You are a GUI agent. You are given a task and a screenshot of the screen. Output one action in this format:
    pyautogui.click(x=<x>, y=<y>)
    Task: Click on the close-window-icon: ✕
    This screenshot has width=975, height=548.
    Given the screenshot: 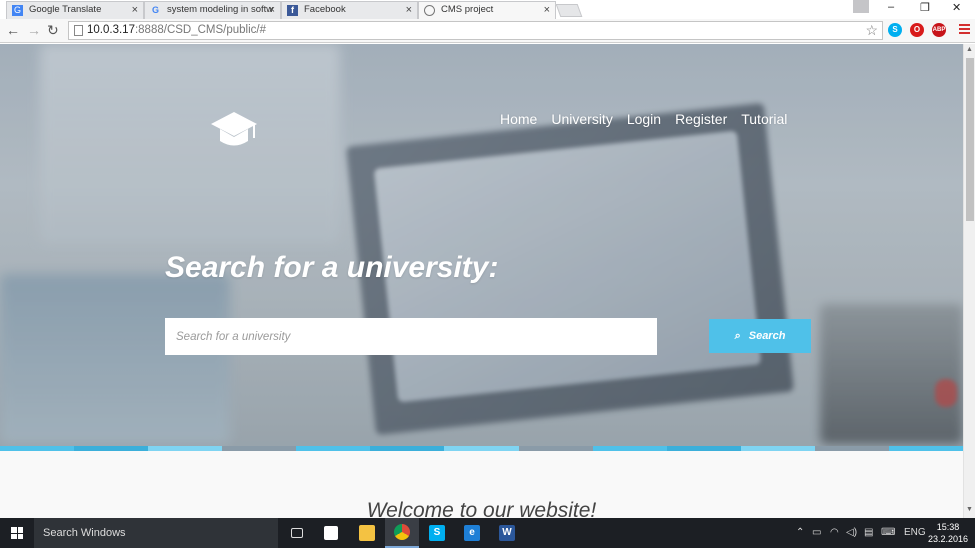 What is the action you would take?
    pyautogui.click(x=956, y=7)
    